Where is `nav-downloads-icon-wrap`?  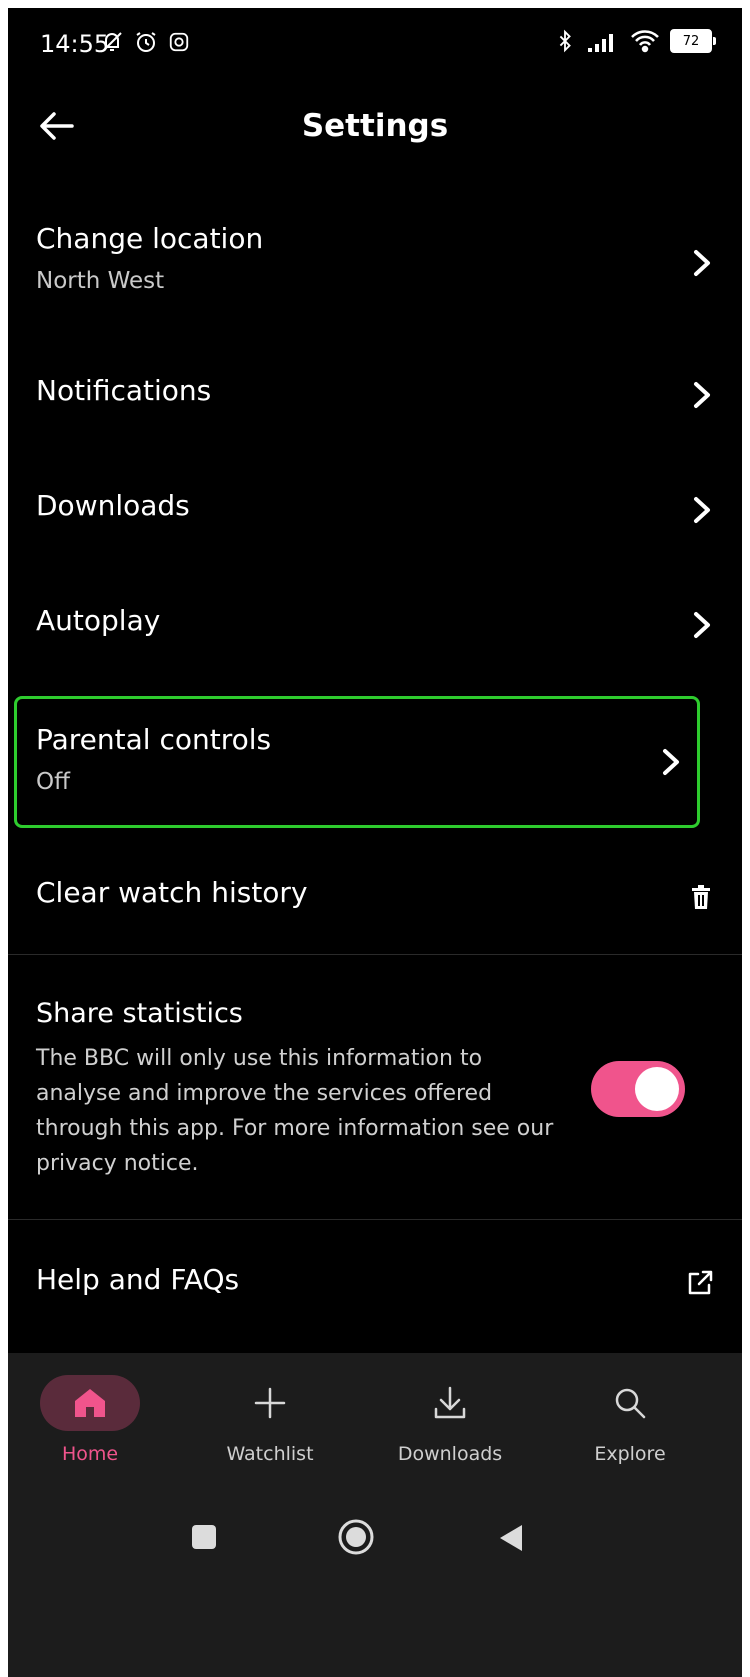
nav-downloads-icon-wrap is located at coordinates (450, 1403).